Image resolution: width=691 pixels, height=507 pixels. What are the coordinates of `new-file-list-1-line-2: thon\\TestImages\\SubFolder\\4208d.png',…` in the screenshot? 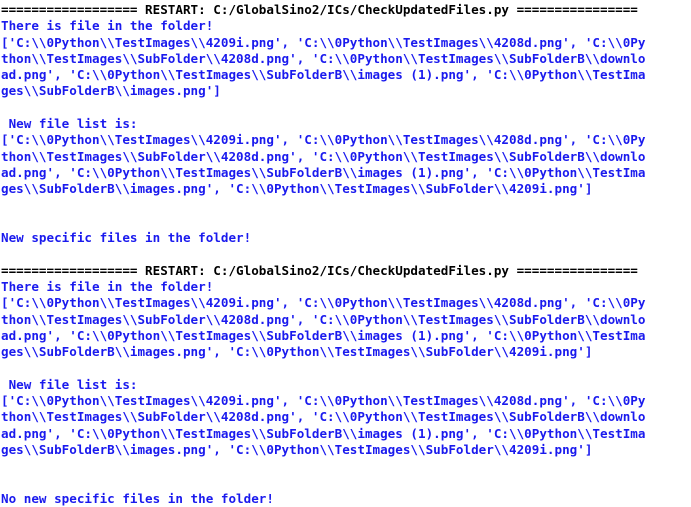 It's located at (323, 156).